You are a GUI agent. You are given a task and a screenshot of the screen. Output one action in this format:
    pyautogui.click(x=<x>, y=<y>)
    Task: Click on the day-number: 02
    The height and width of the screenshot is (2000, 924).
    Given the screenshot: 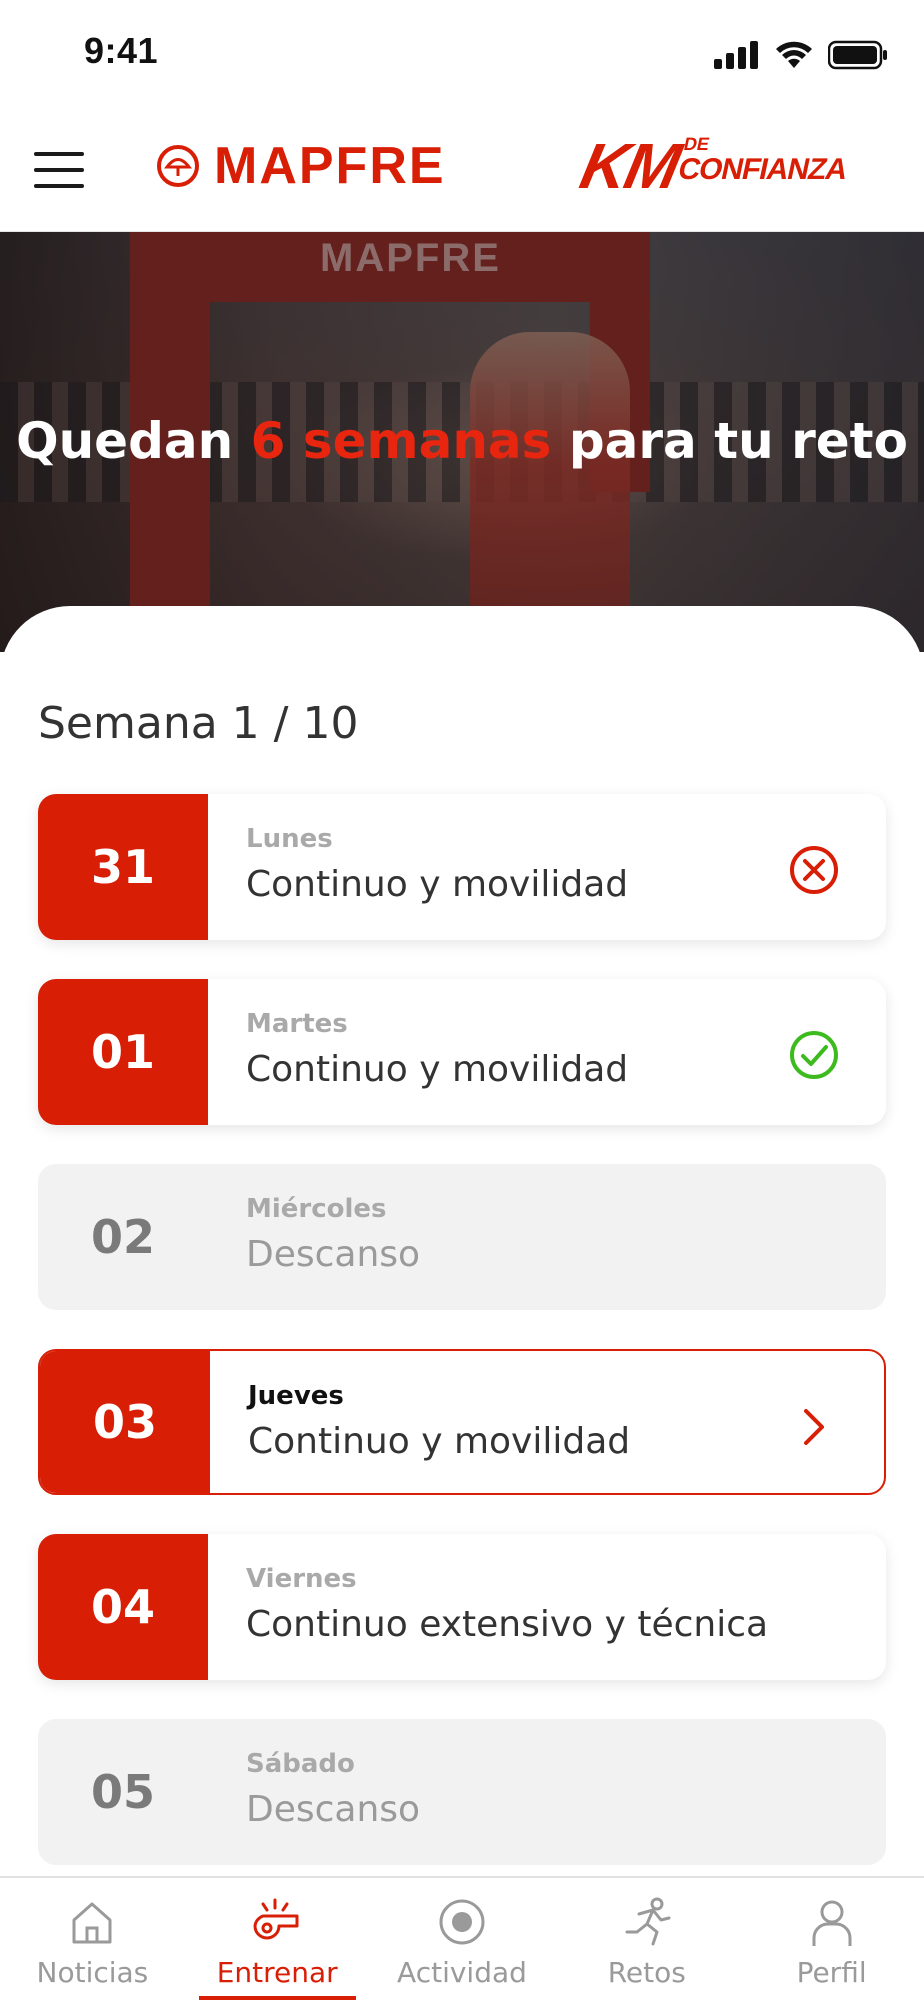 What is the action you would take?
    pyautogui.click(x=122, y=1237)
    